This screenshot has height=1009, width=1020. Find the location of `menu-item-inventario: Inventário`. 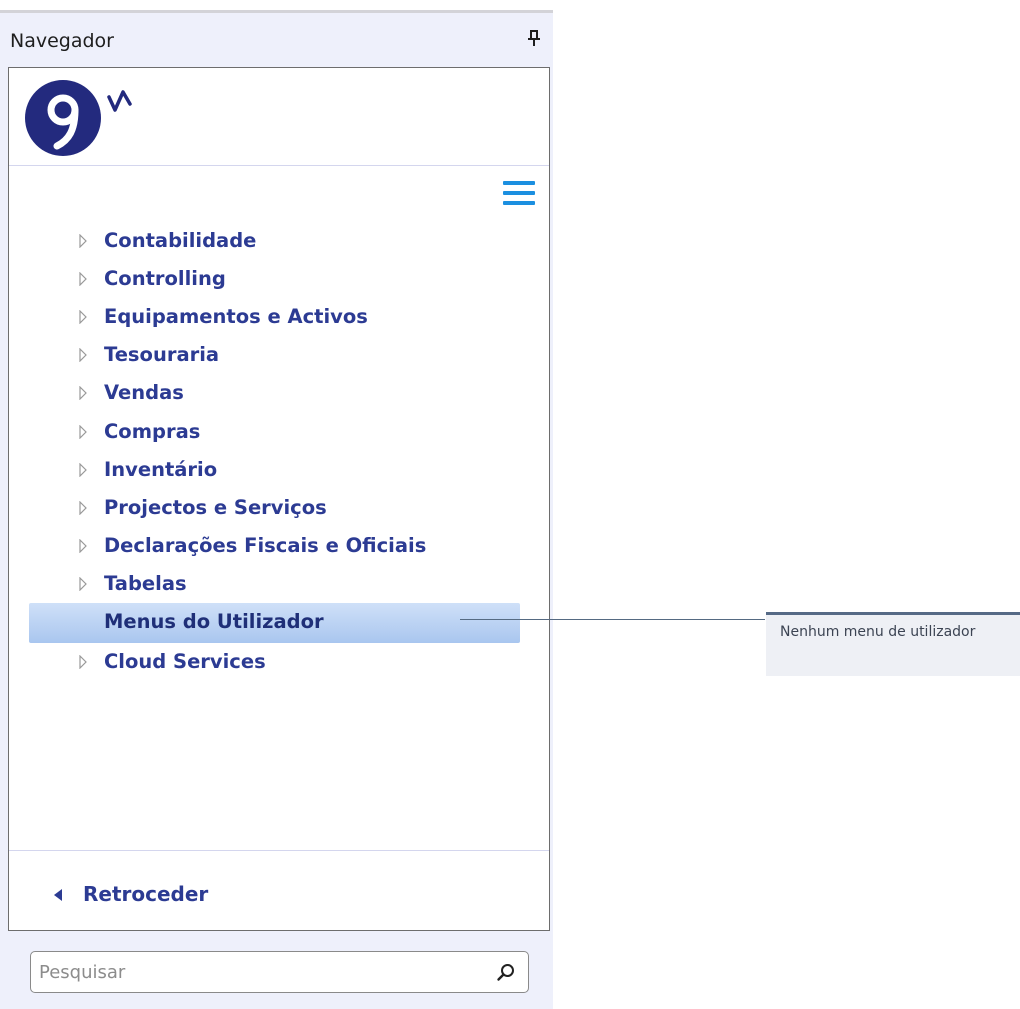

menu-item-inventario: Inventário is located at coordinates (274, 470).